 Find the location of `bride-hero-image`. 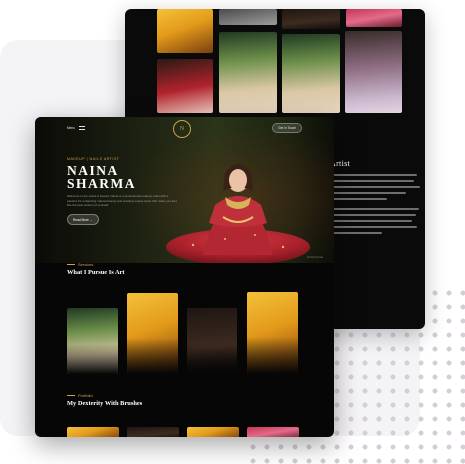

bride-hero-image is located at coordinates (238, 213).